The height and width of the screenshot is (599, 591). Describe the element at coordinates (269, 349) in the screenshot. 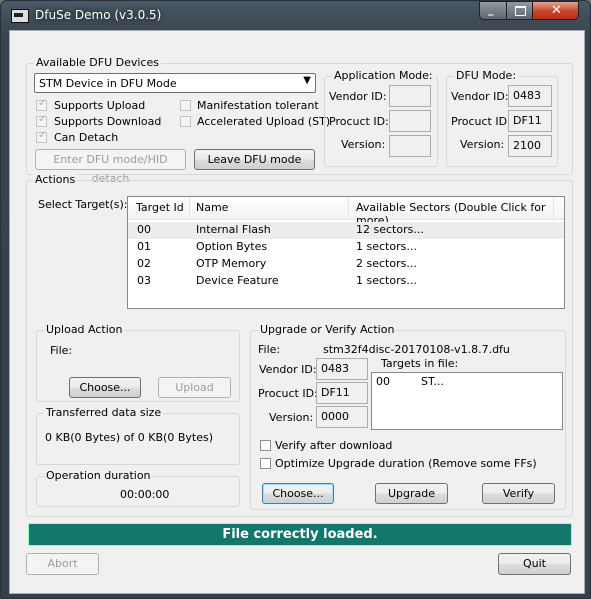

I see `upgrade-file-label: File:` at that location.